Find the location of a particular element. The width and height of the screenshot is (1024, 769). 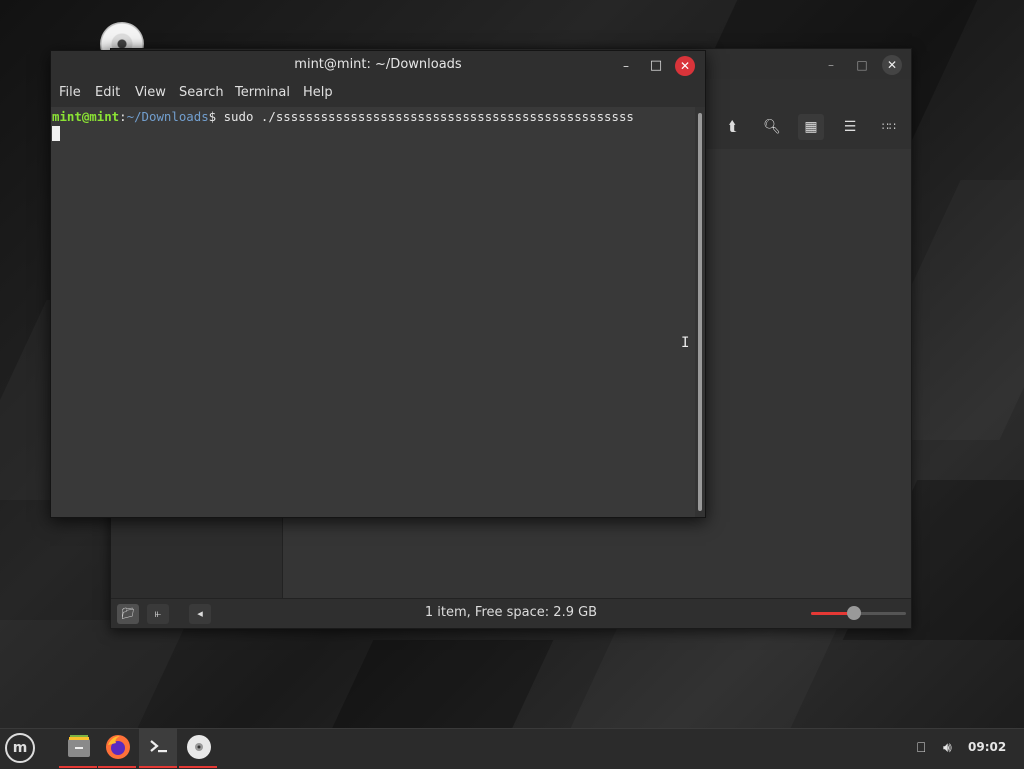

terminal-scrollbar is located at coordinates (700, 312).